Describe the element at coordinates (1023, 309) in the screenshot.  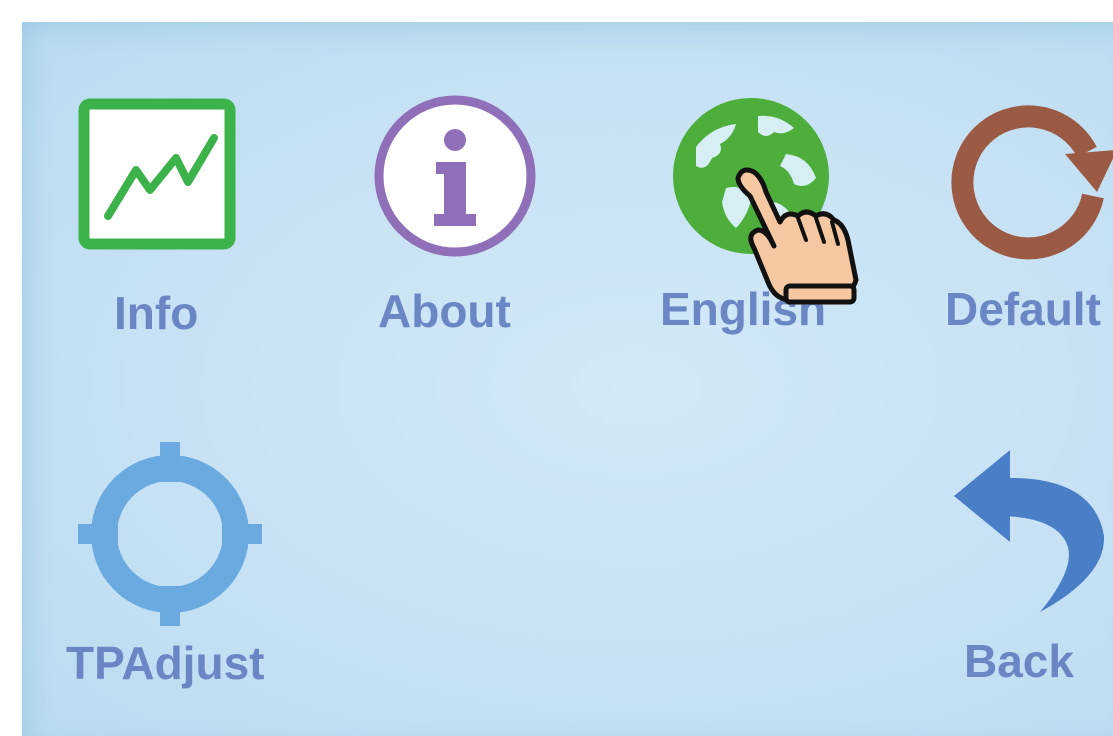
I see `default-label: Default` at that location.